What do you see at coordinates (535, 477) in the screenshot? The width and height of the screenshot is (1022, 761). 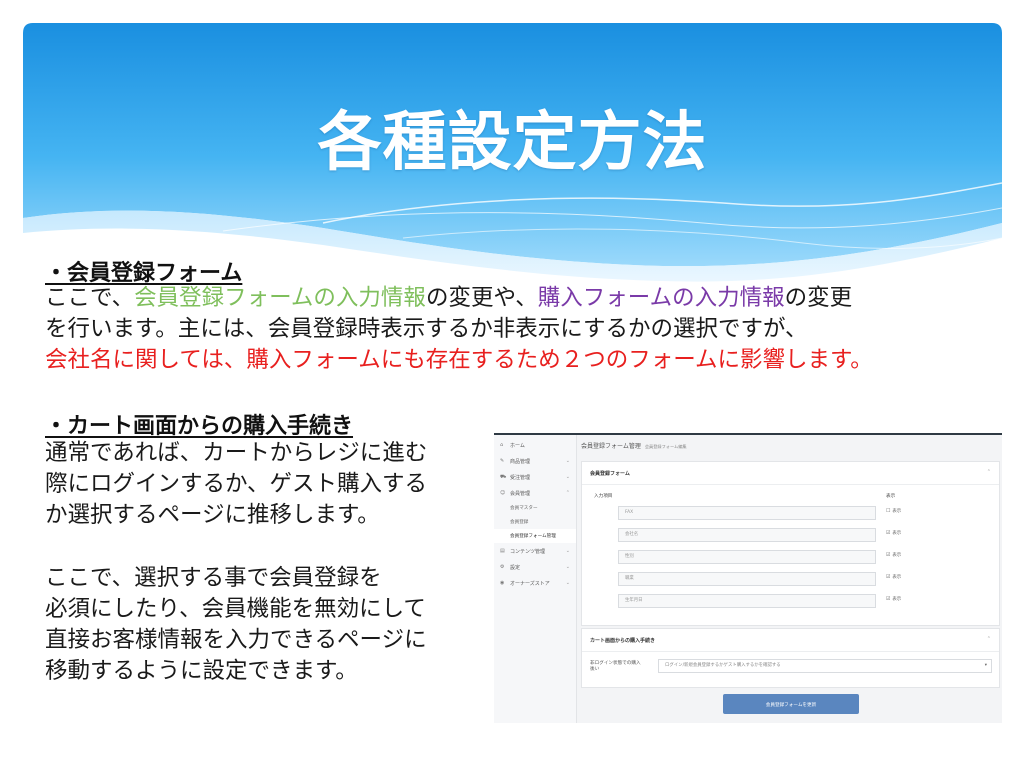 I see `sidebar-item-orders: ⛟ 受注管理 ⌄` at bounding box center [535, 477].